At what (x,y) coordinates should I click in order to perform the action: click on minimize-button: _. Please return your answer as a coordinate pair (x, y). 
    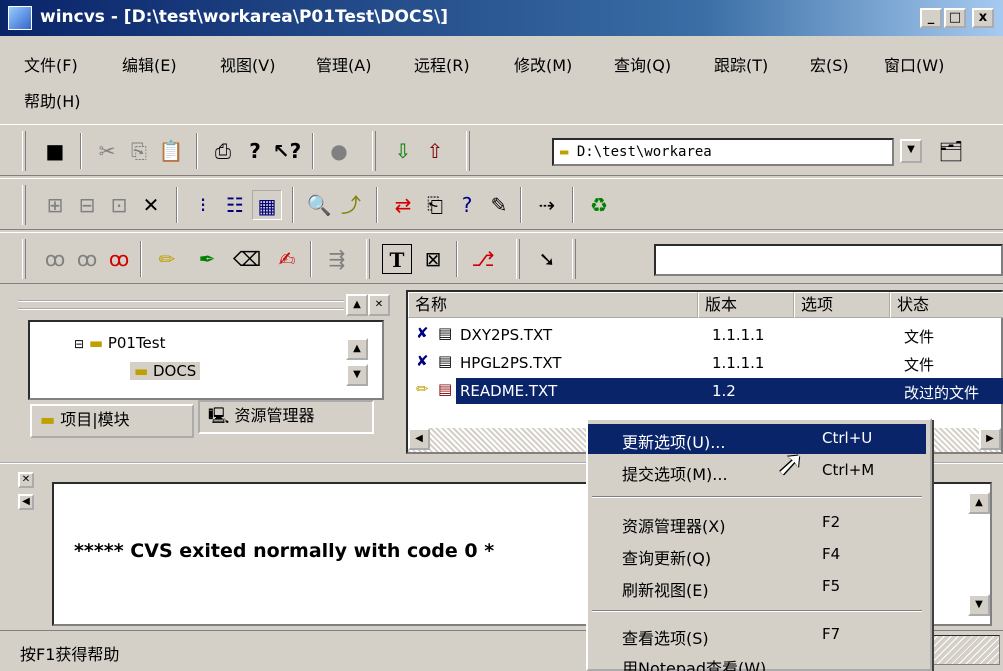
    Looking at the image, I should click on (931, 18).